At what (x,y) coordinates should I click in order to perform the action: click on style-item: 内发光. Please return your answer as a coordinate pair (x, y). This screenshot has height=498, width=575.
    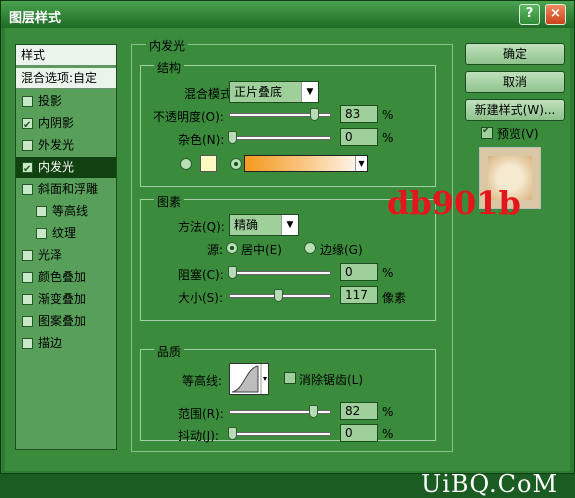
    Looking at the image, I should click on (66, 168).